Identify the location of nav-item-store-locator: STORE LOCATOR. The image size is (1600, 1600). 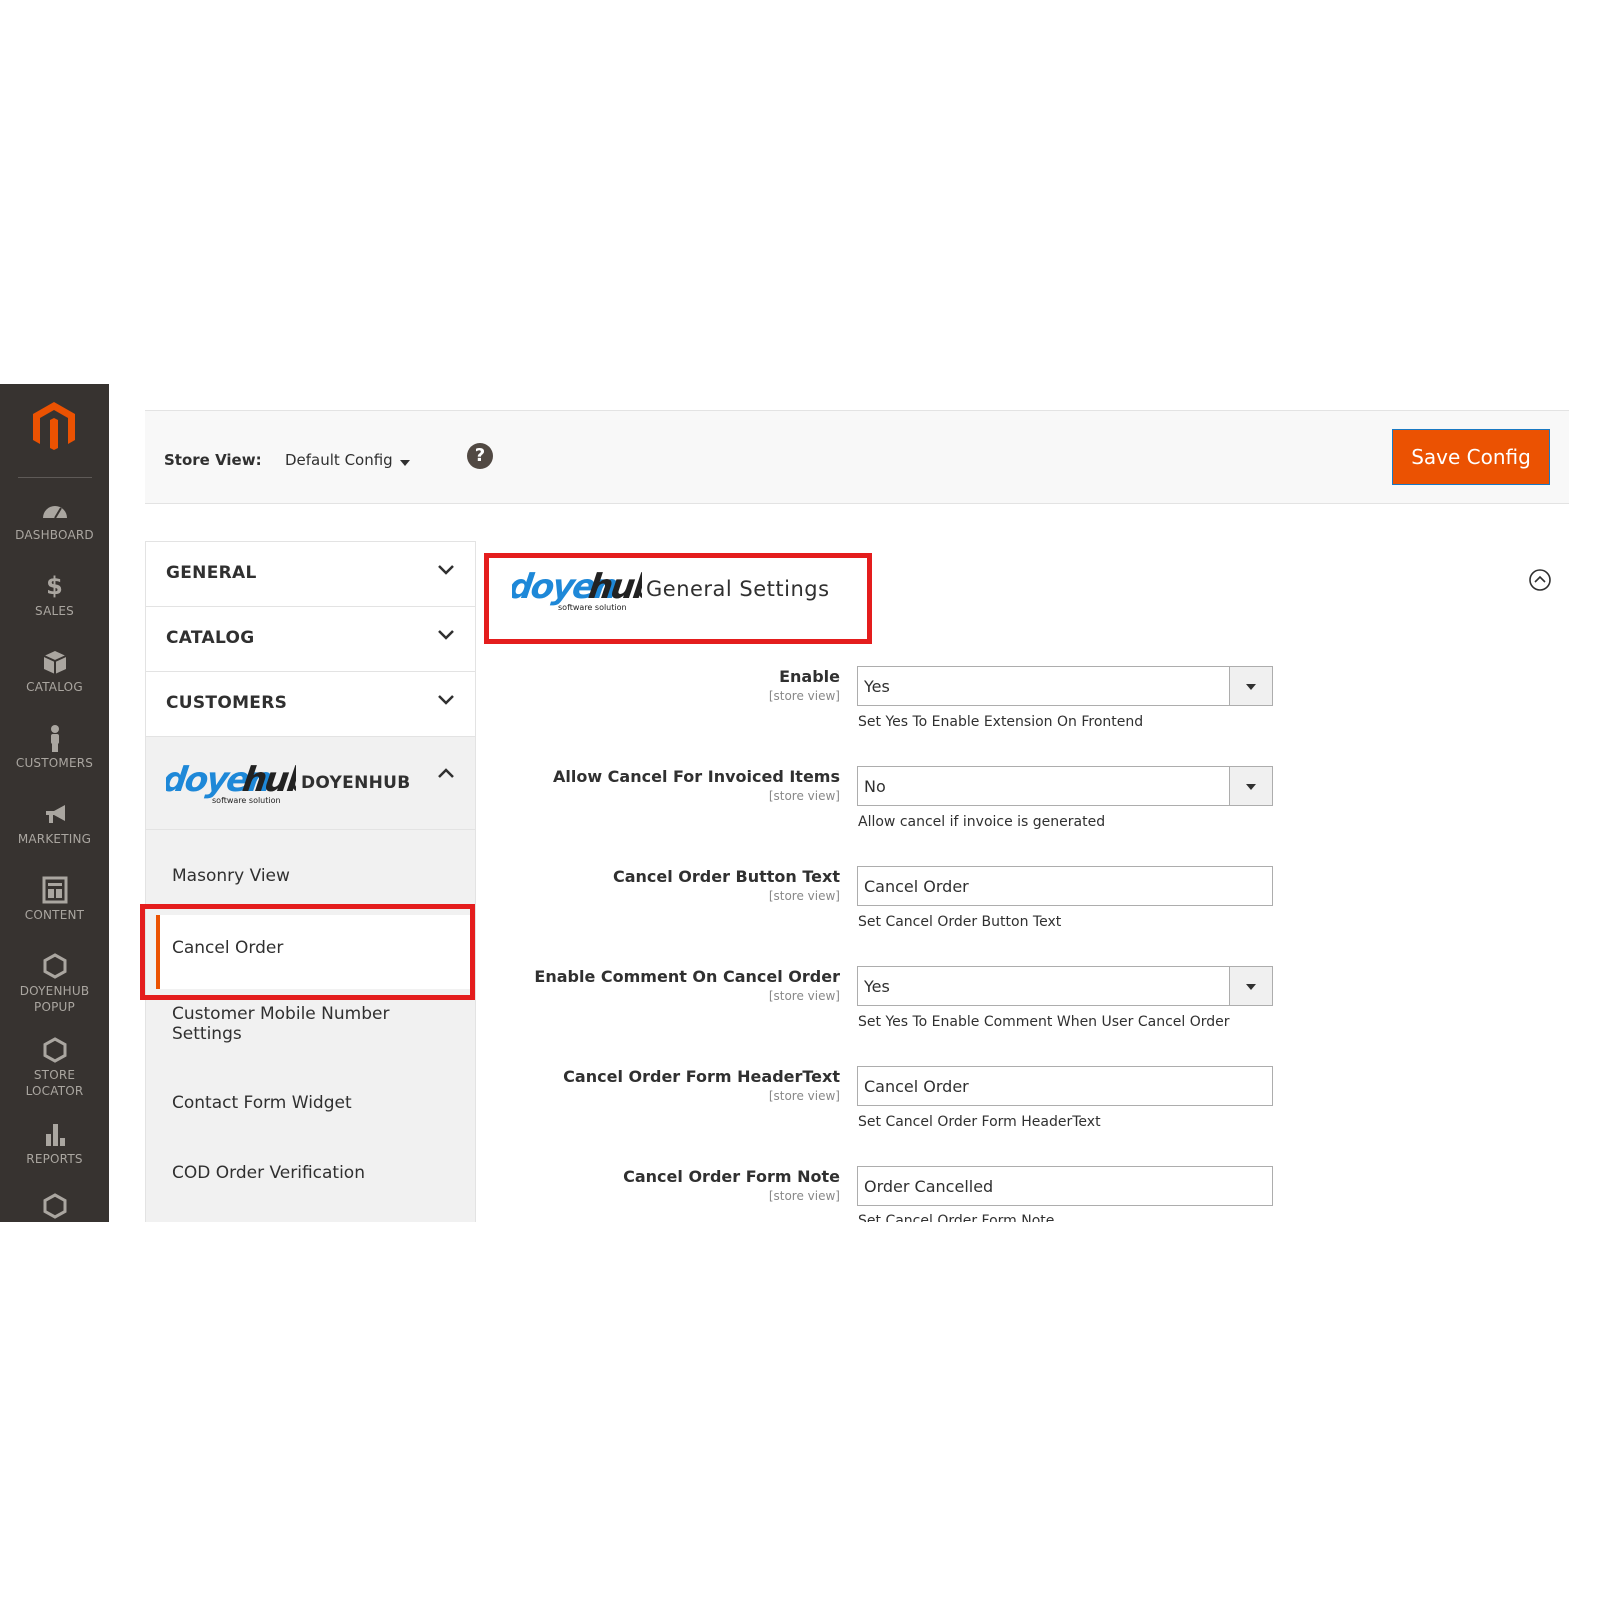
(54, 1067).